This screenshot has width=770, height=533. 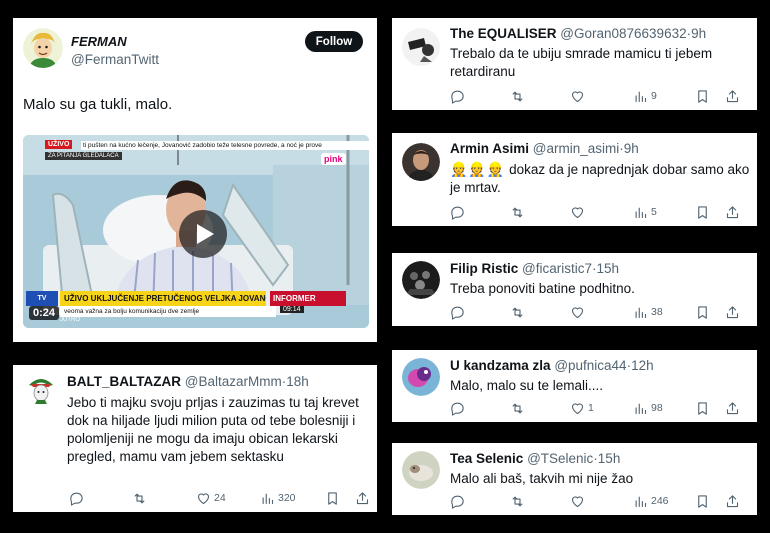 What do you see at coordinates (98, 104) in the screenshot?
I see `tweet-text: Malo su ga tukli, malo.` at bounding box center [98, 104].